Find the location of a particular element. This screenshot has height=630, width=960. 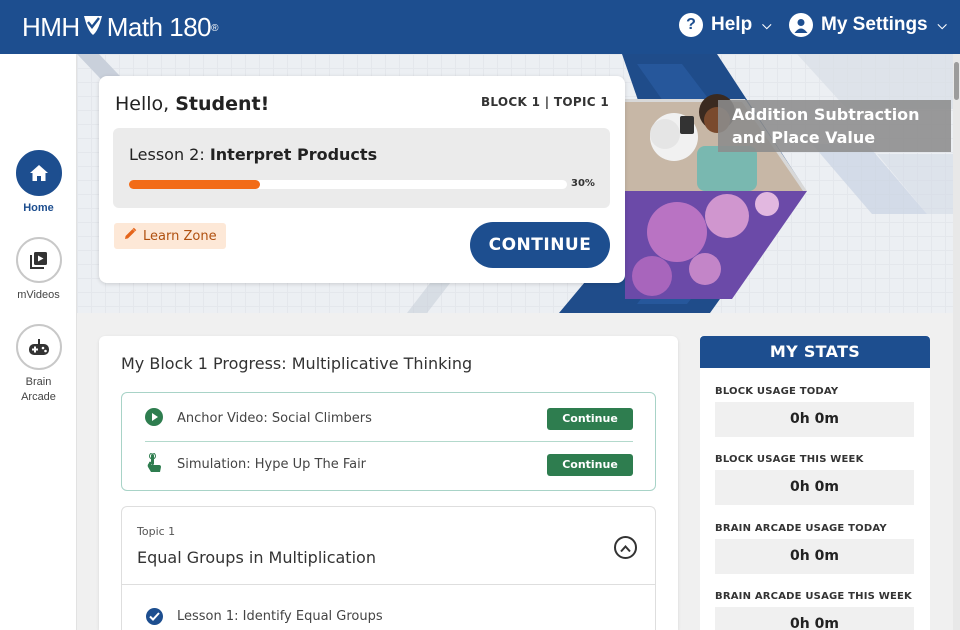

hand-pointer-icon is located at coordinates (154, 464).